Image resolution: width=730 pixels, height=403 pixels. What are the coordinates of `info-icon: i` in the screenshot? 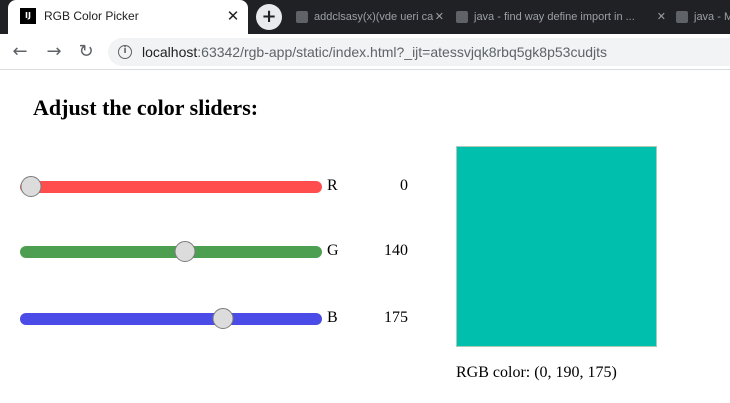 It's located at (125, 52).